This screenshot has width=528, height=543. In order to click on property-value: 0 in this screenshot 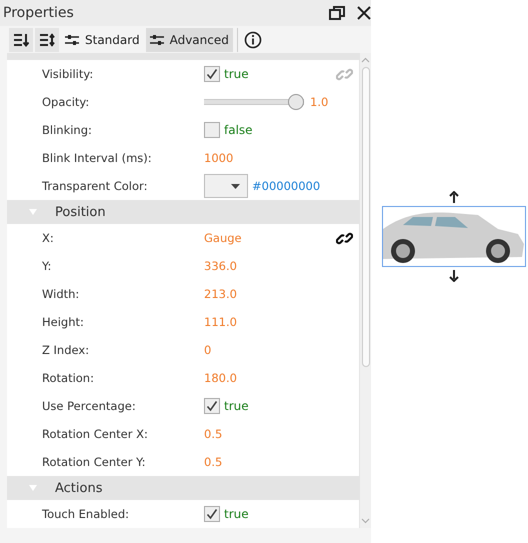, I will do `click(208, 350)`.